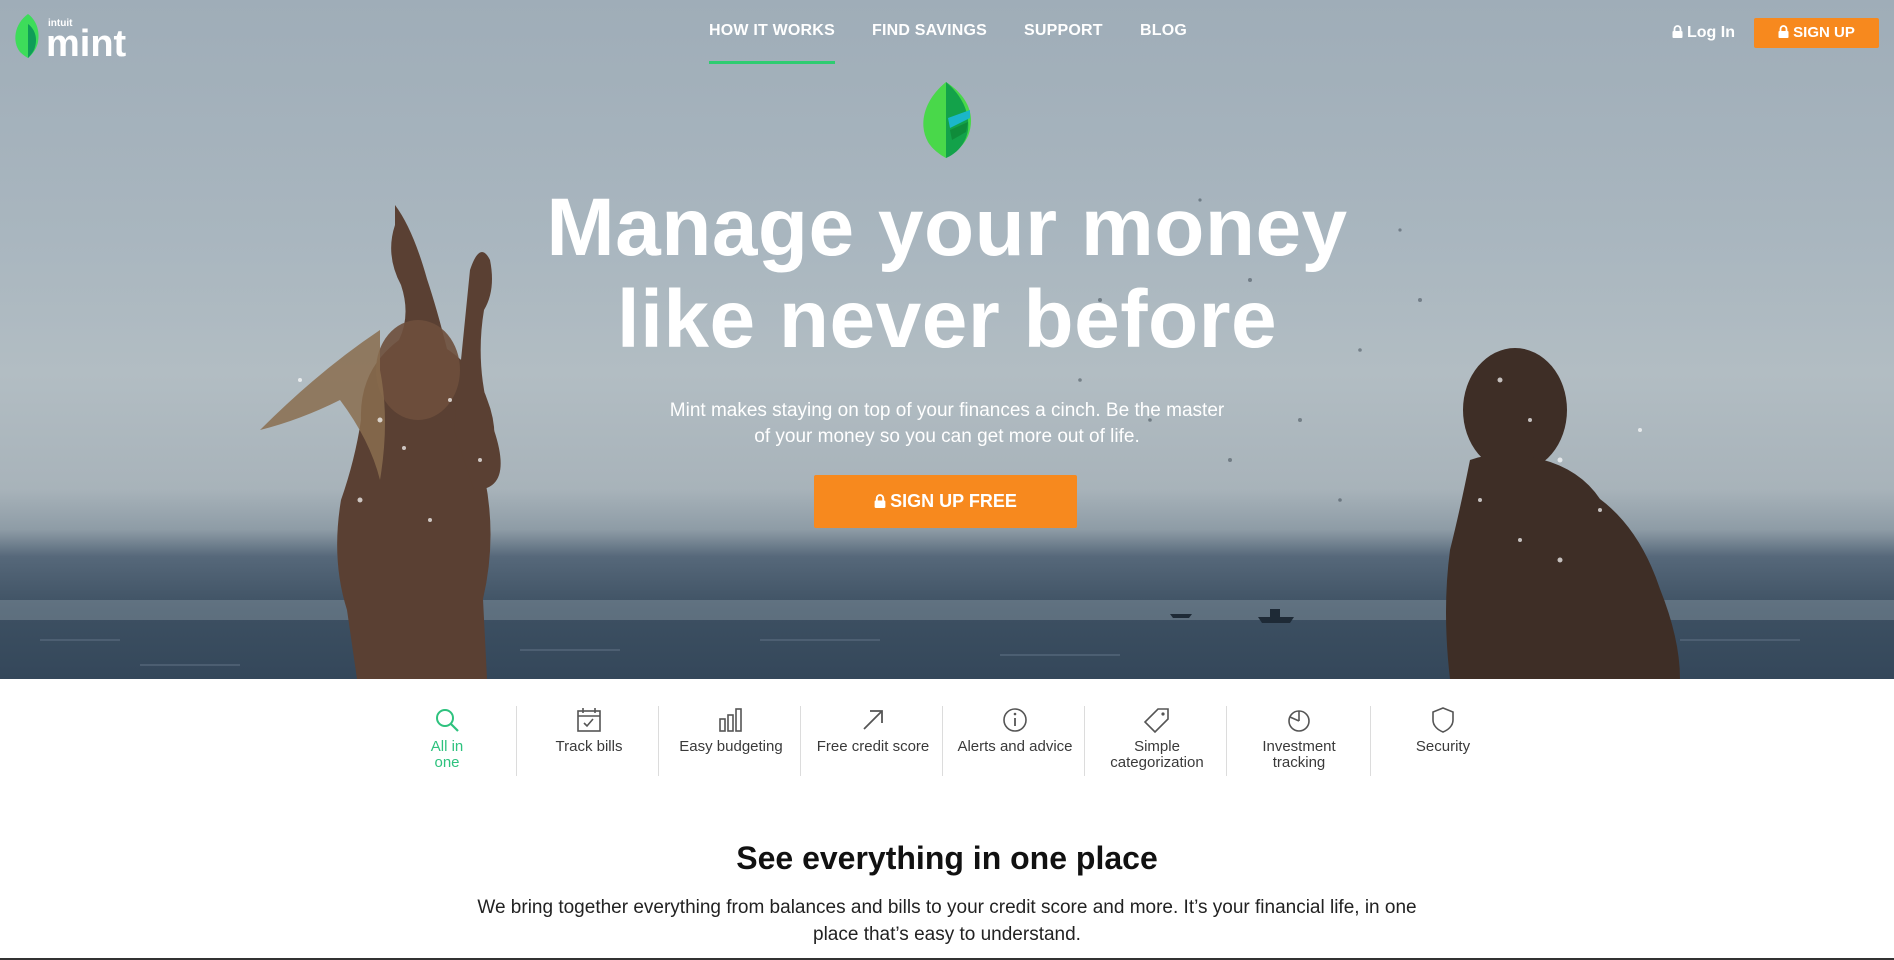 This screenshot has width=1894, height=960. What do you see at coordinates (929, 31) in the screenshot?
I see `nav-find-savings: FIND SAVINGS` at bounding box center [929, 31].